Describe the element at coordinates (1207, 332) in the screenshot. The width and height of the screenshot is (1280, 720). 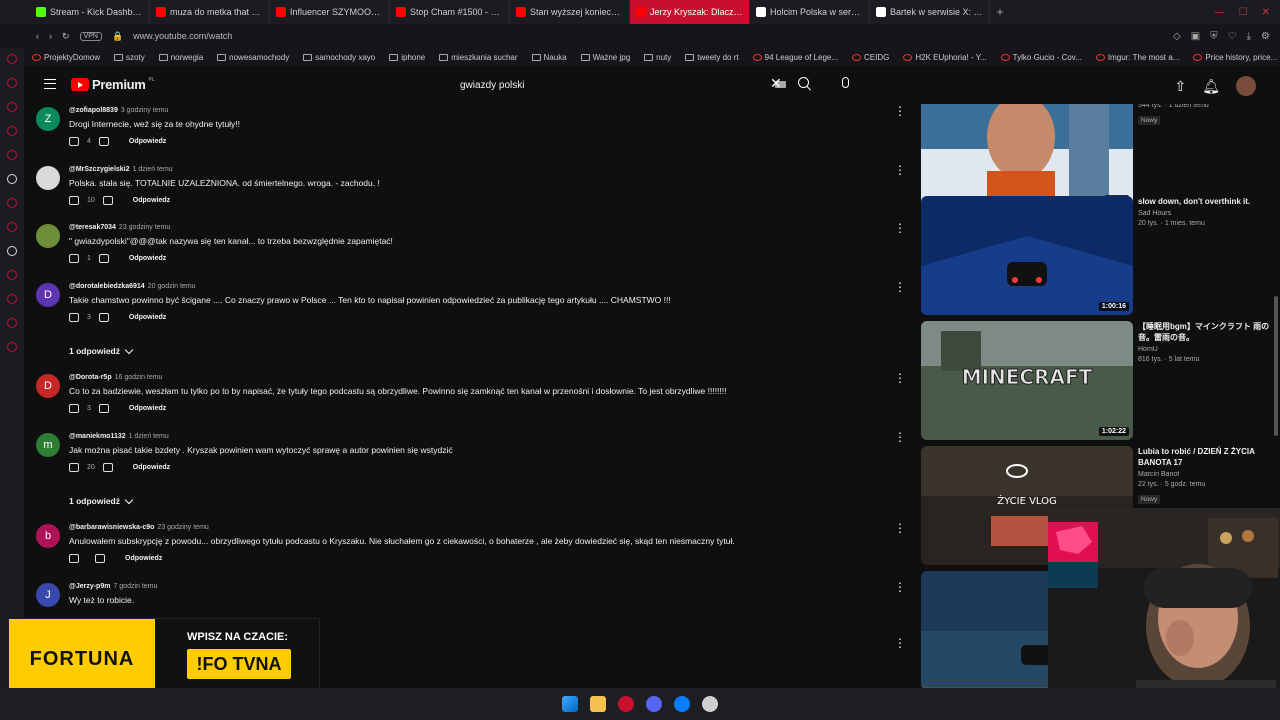
I see `video-title: 【睡眠用bgm】マインクラフト 雨の音。雷雨の音。` at that location.